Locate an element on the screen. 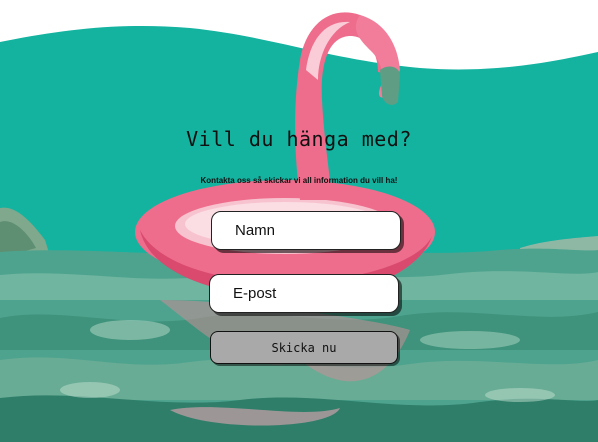 The width and height of the screenshot is (598, 442). submit-button: Skicka nu is located at coordinates (304, 347).